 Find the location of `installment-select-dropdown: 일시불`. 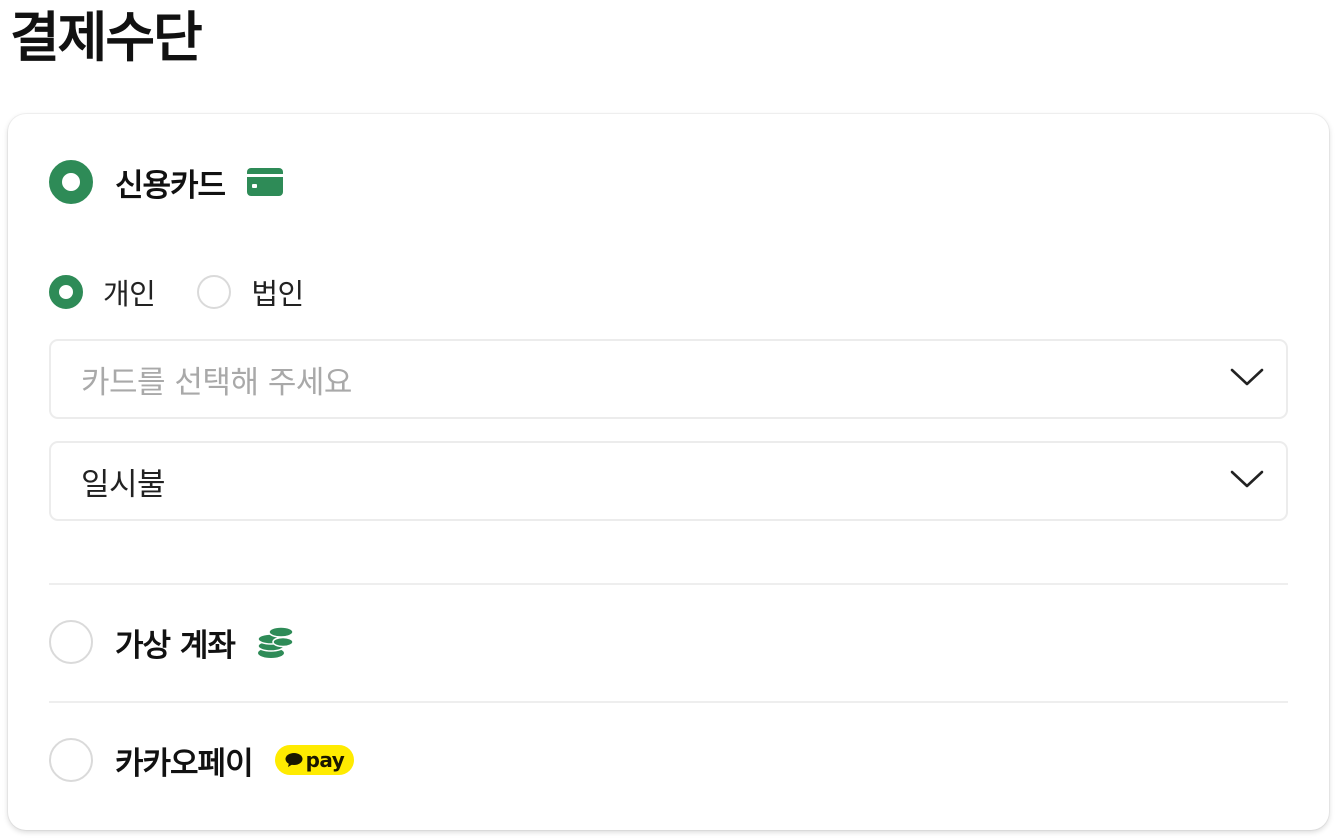

installment-select-dropdown: 일시불 is located at coordinates (668, 481).